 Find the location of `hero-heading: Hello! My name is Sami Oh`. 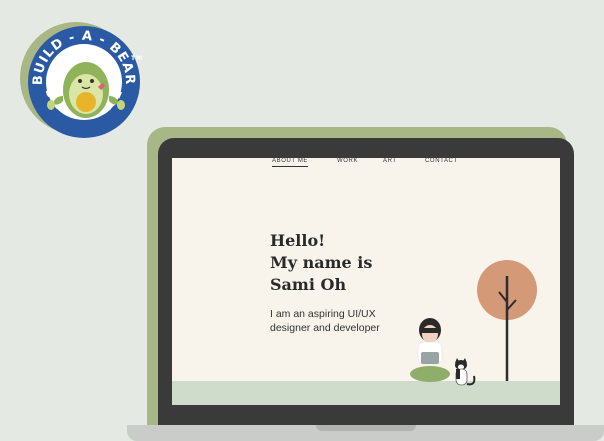

hero-heading: Hello! My name is Sami Oh is located at coordinates (321, 263).